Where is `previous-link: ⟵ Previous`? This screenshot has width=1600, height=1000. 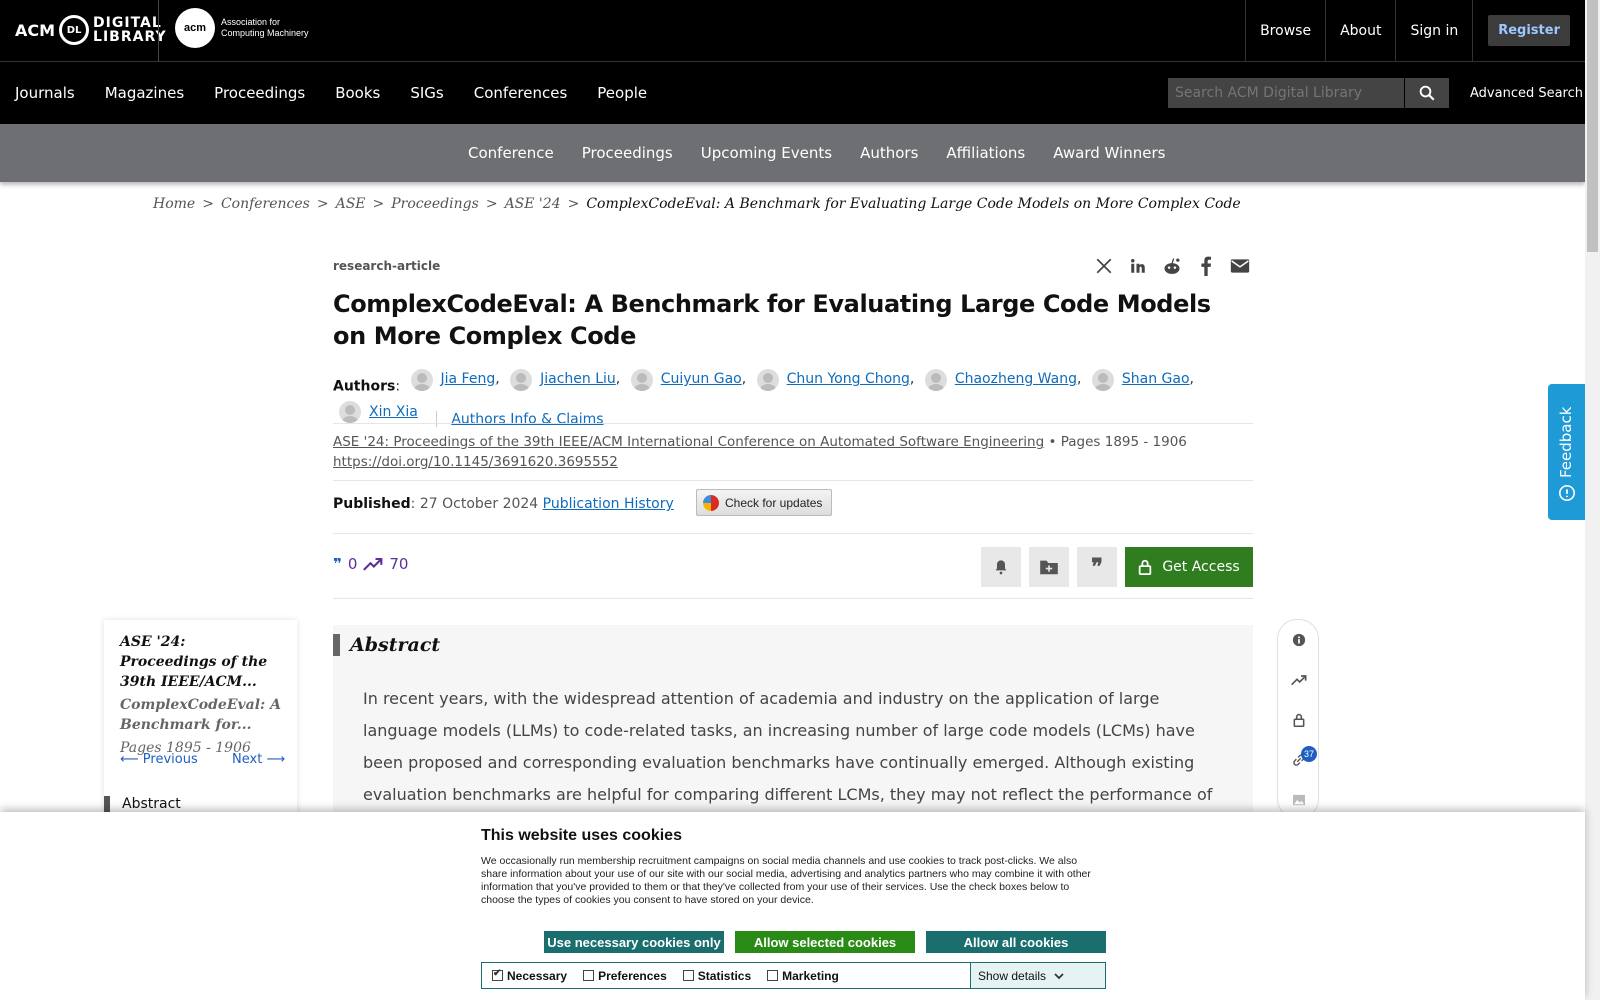 previous-link: ⟵ Previous is located at coordinates (159, 759).